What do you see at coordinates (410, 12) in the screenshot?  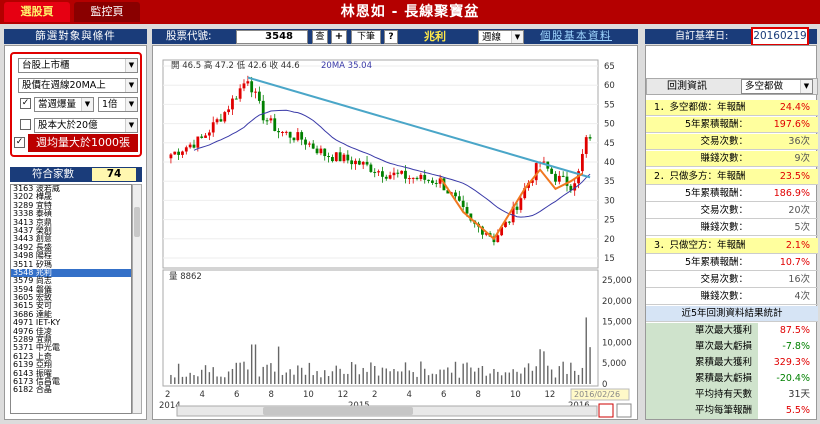 I see `app-title: 林恩如 - 長線聚寶盆` at bounding box center [410, 12].